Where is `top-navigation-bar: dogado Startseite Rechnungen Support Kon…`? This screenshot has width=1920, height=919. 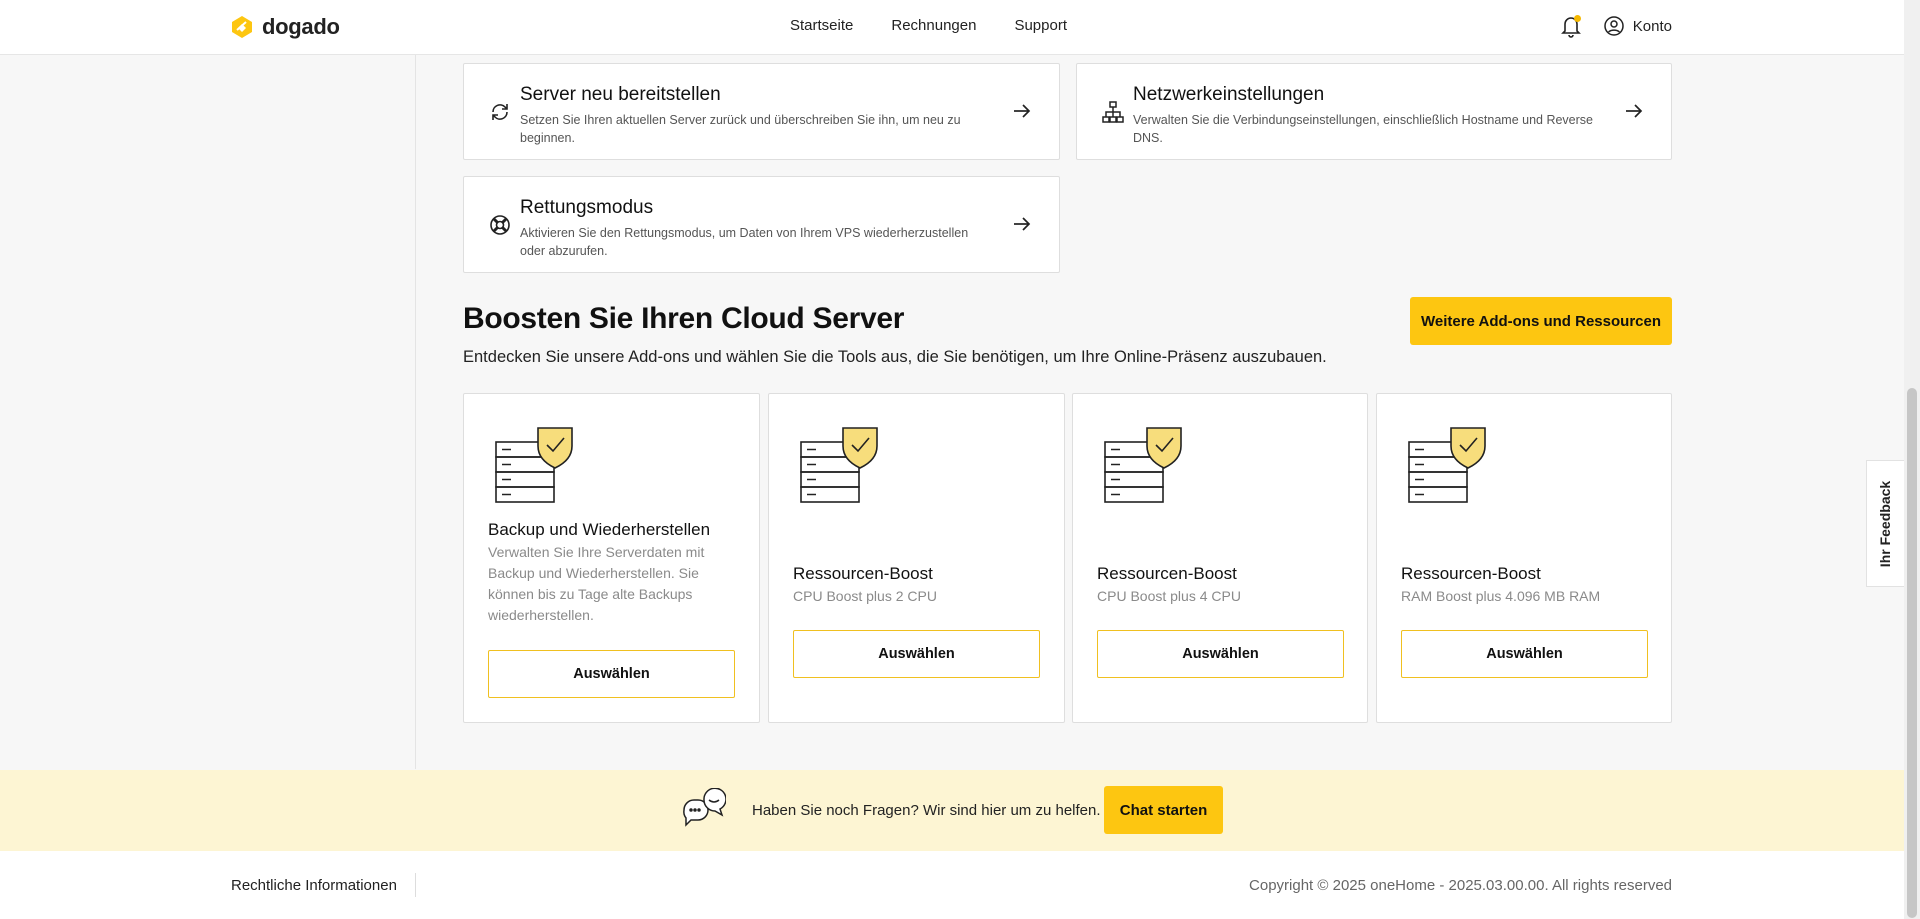 top-navigation-bar: dogado Startseite Rechnungen Support Kon… is located at coordinates (952, 27).